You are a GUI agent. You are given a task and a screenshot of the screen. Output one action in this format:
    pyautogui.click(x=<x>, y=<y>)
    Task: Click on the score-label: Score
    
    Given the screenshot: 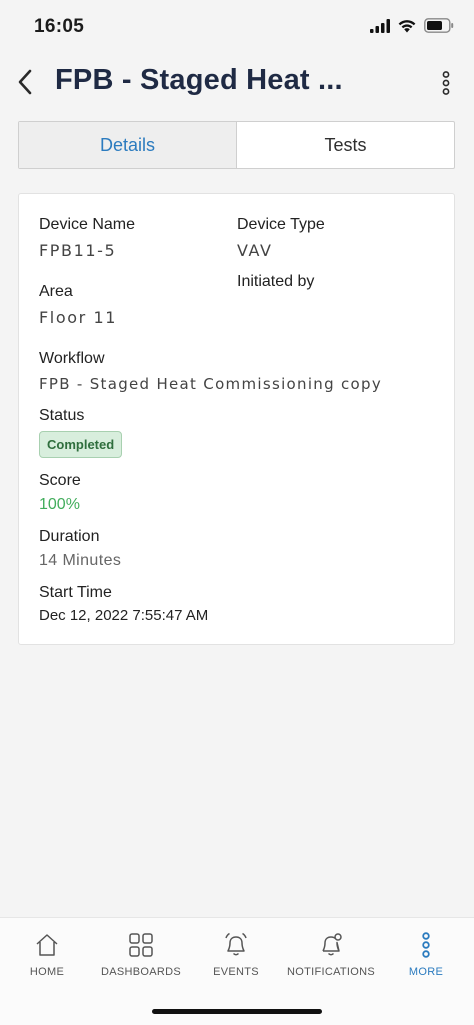 What is the action you would take?
    pyautogui.click(x=60, y=480)
    